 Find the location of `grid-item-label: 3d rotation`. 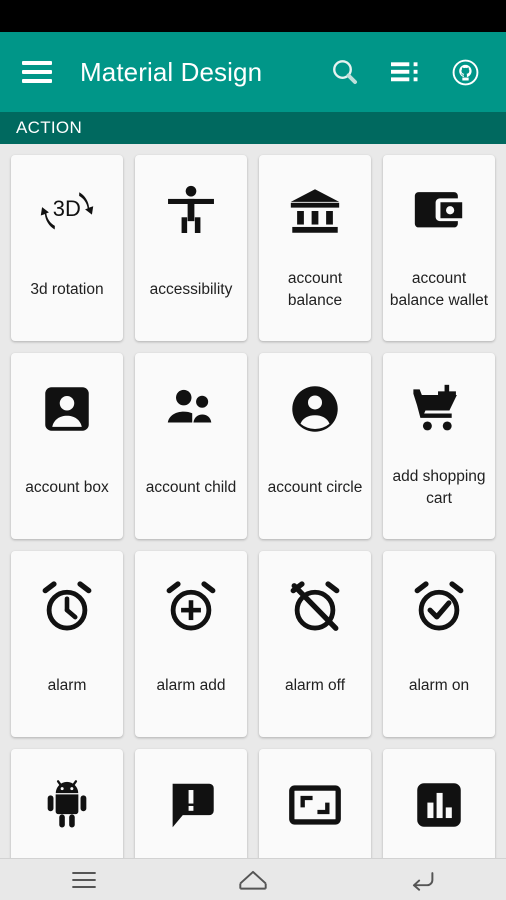

grid-item-label: 3d rotation is located at coordinates (67, 290).